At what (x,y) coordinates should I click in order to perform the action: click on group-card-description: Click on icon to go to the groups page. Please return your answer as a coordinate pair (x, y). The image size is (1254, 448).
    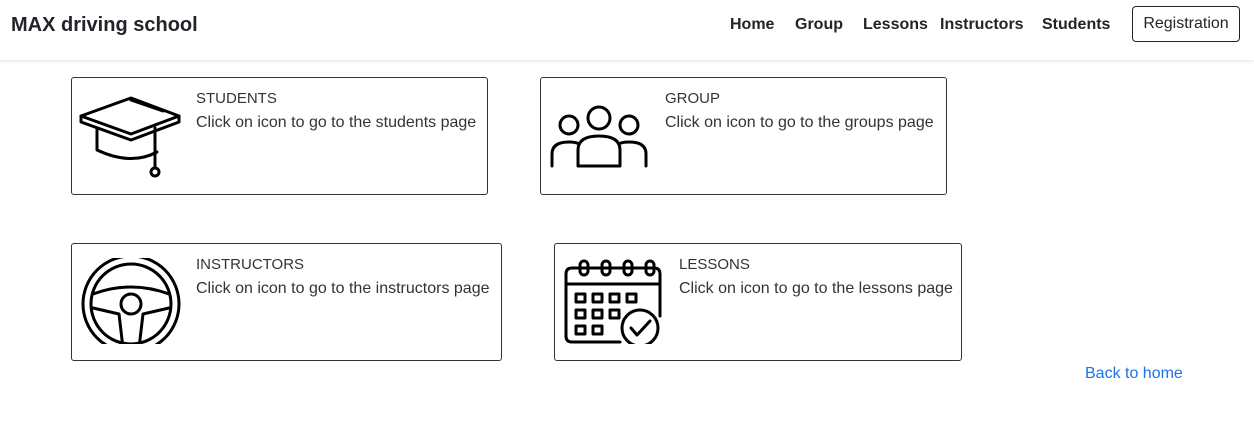
    Looking at the image, I should click on (799, 122).